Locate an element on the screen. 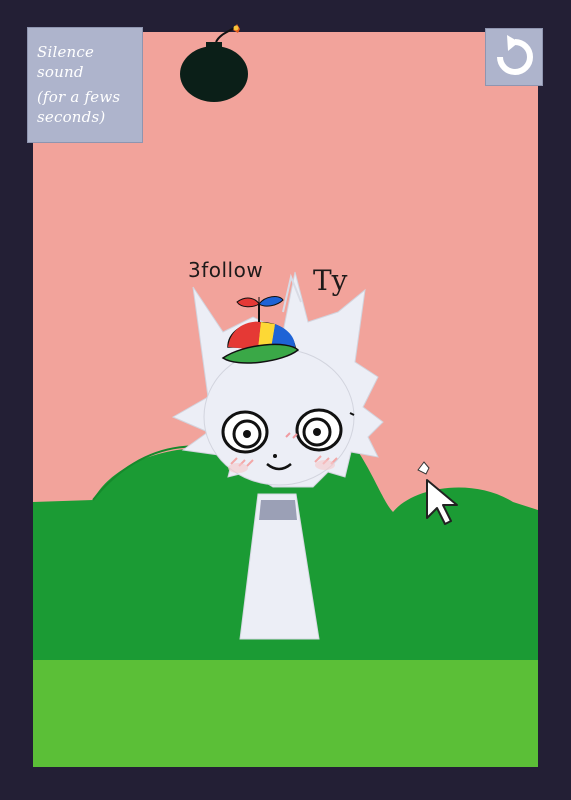  right-eye is located at coordinates (319, 430).